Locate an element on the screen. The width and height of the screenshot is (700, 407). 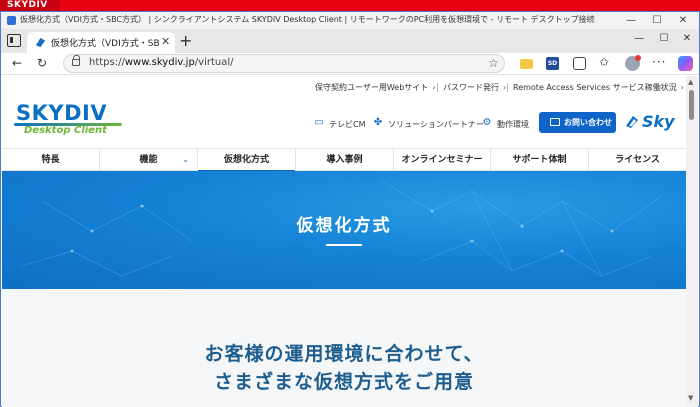
minimize-button: — is located at coordinates (639, 38).